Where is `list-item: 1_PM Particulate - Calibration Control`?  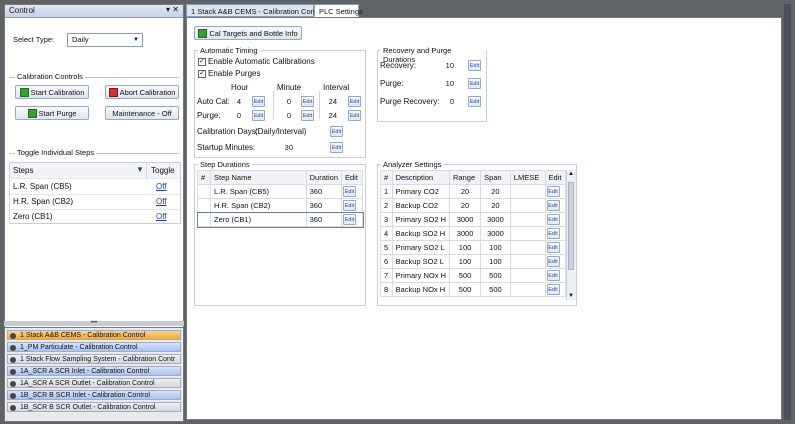
list-item: 1_PM Particulate - Calibration Control is located at coordinates (94, 347).